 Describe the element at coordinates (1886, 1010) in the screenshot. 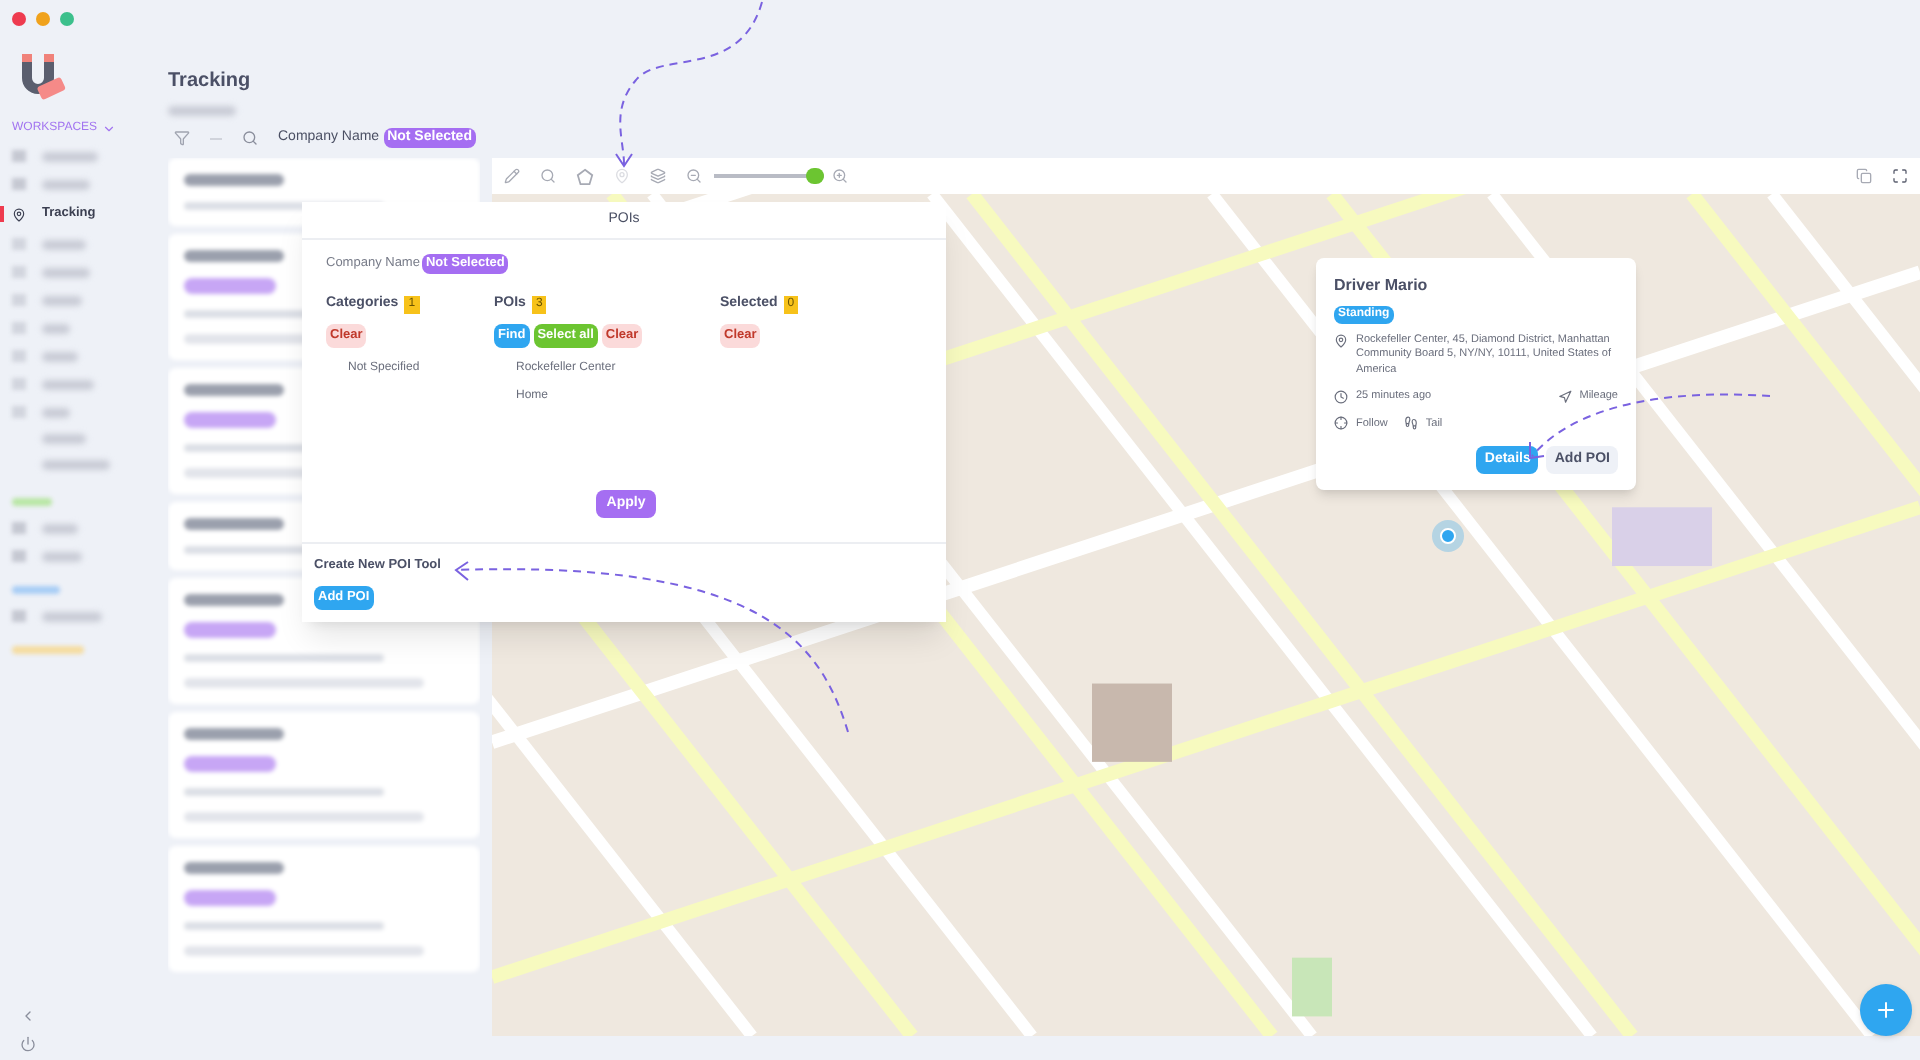

I see `plus-icon` at that location.